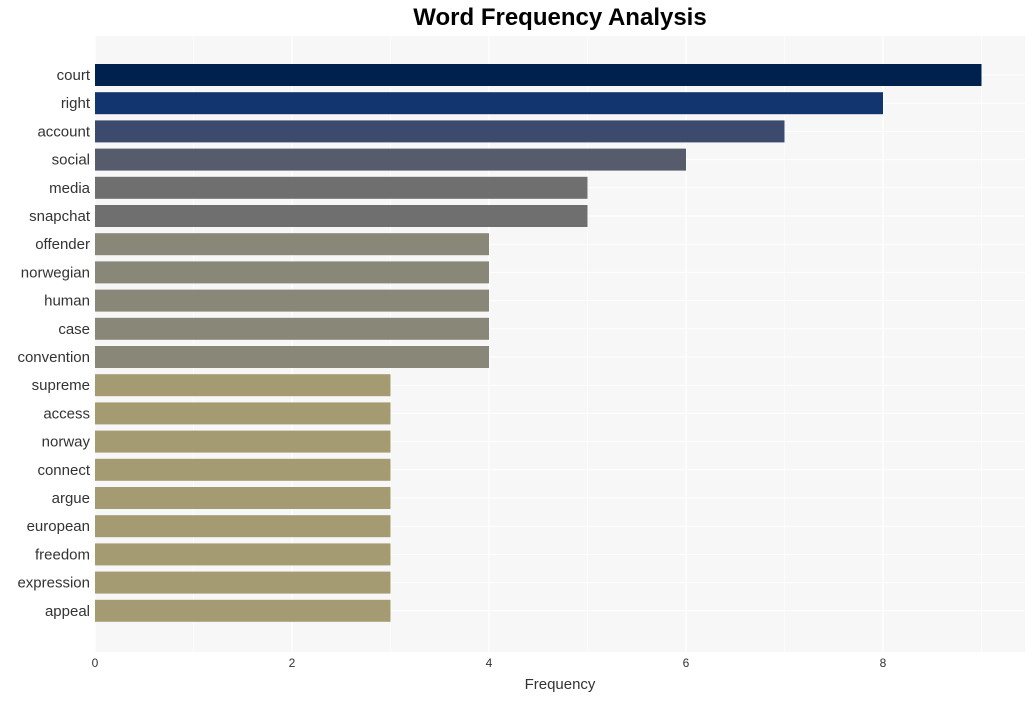  I want to click on x-tick-label-0: 0, so click(95, 663).